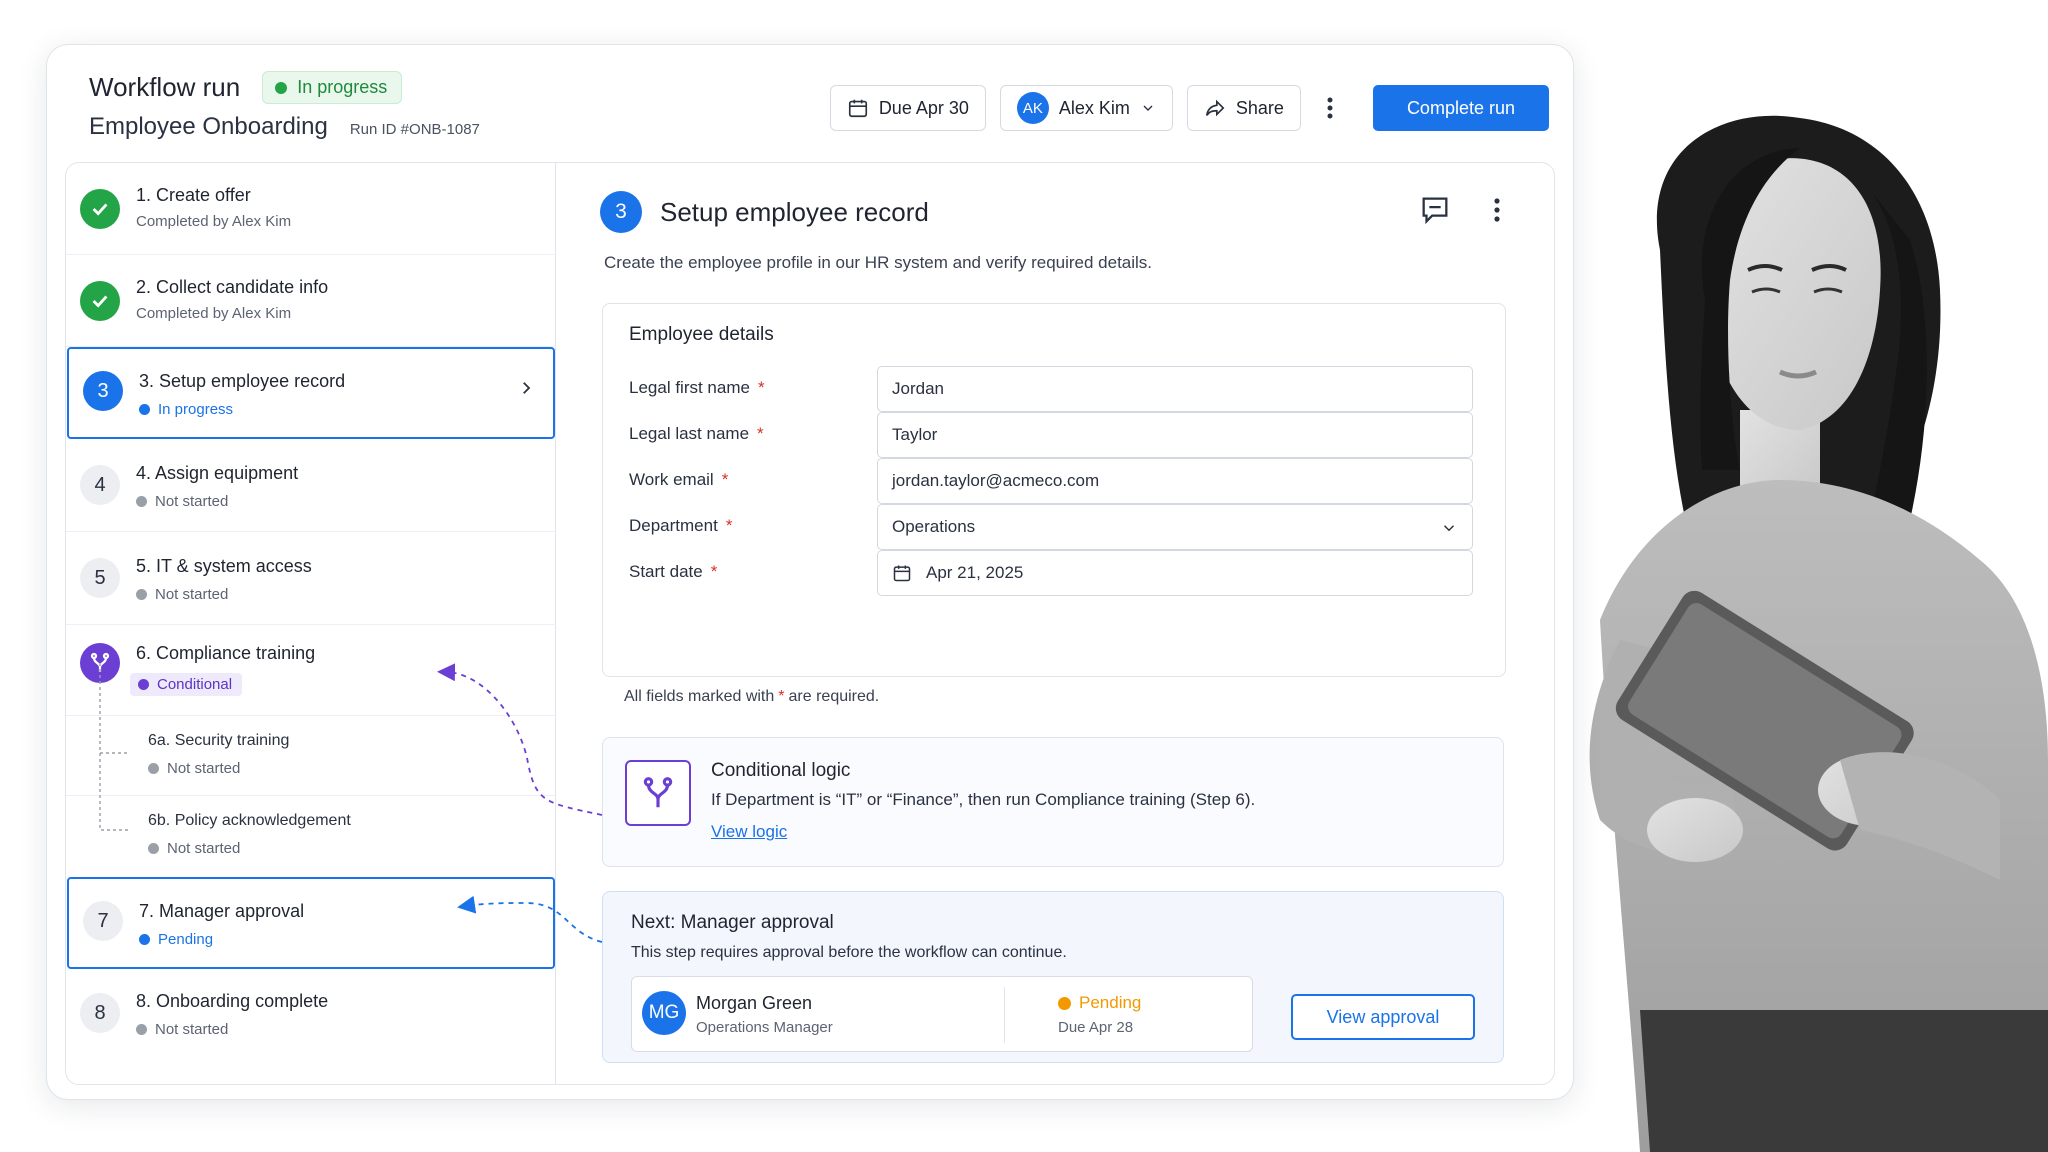  What do you see at coordinates (1215, 108) in the screenshot?
I see `share-icon` at bounding box center [1215, 108].